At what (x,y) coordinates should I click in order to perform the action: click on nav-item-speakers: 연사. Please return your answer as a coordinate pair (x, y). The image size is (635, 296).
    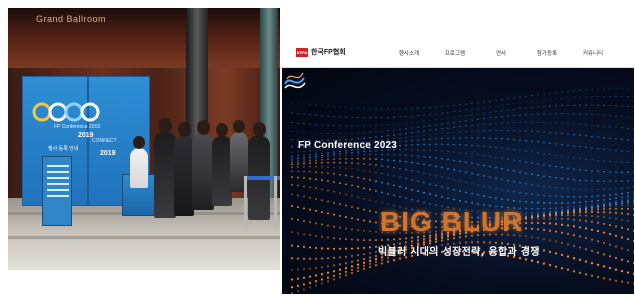
    Looking at the image, I should click on (501, 53).